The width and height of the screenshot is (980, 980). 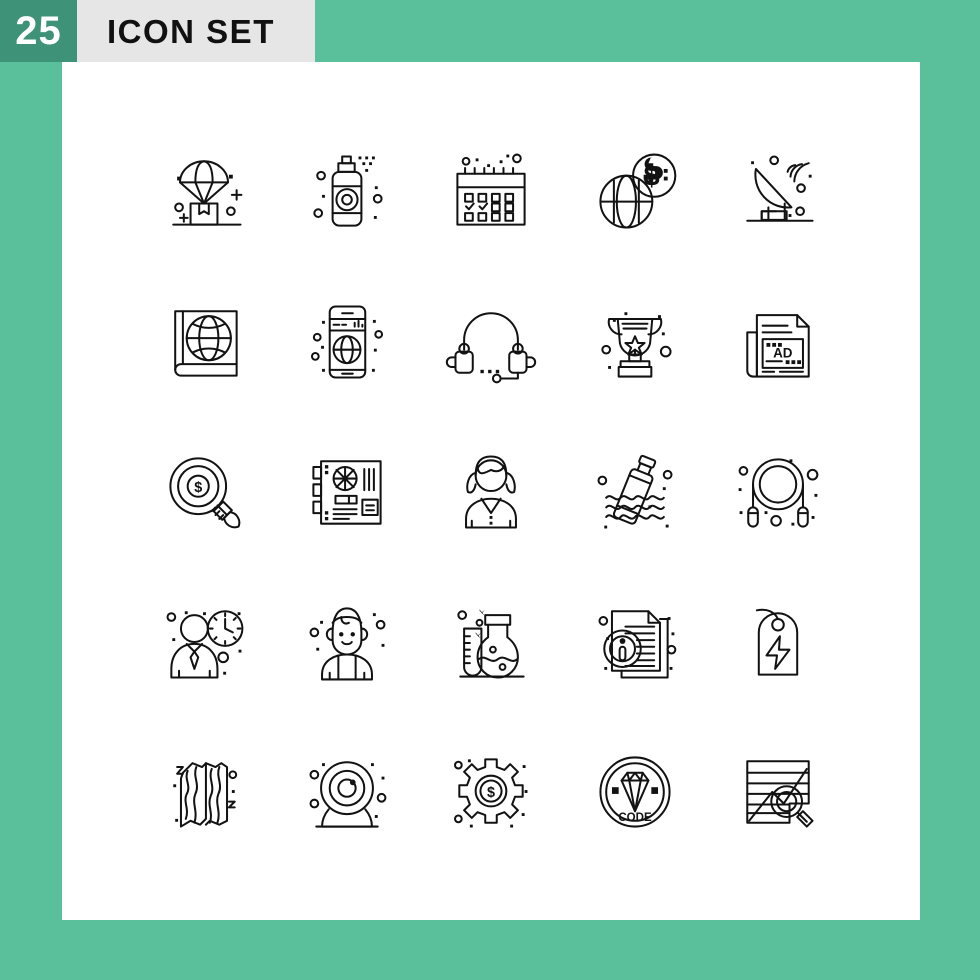 I want to click on icon-cell-parachute-delivery, so click(x=204, y=192).